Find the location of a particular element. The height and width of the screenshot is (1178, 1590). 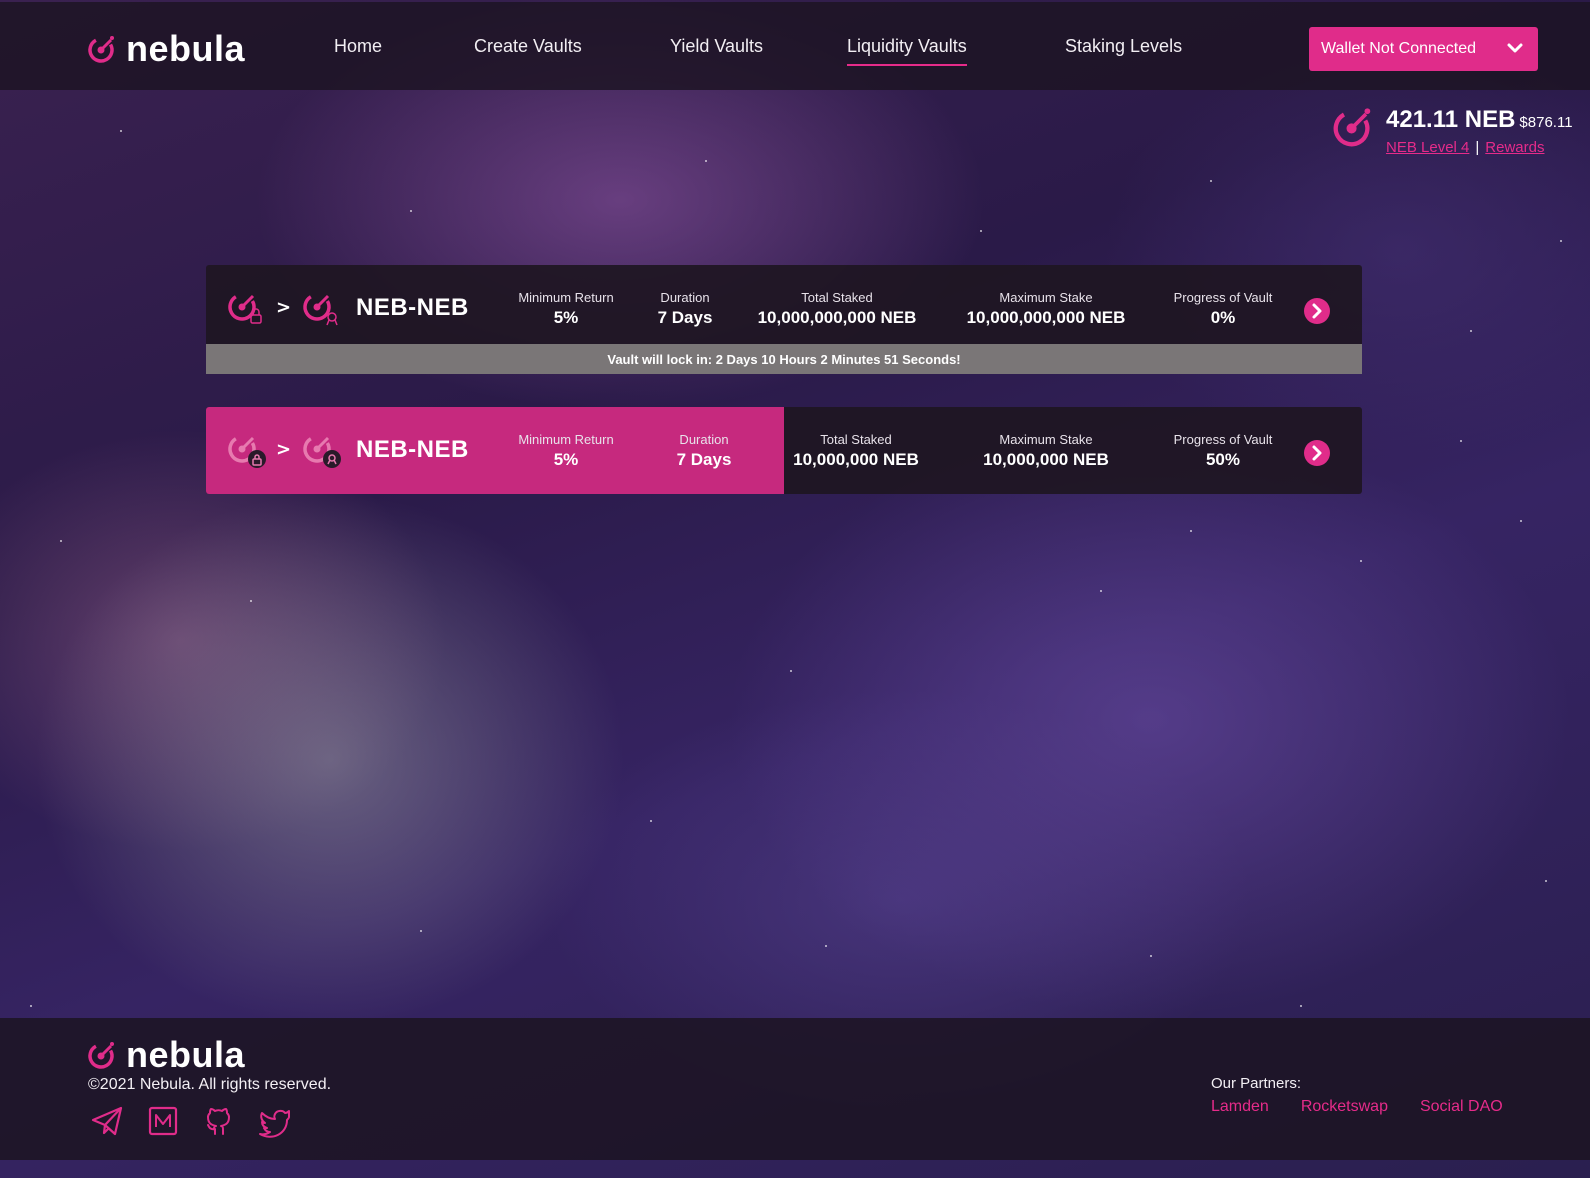

neb-balance-amount: 421.11 NEB $876.11 is located at coordinates (1479, 120).